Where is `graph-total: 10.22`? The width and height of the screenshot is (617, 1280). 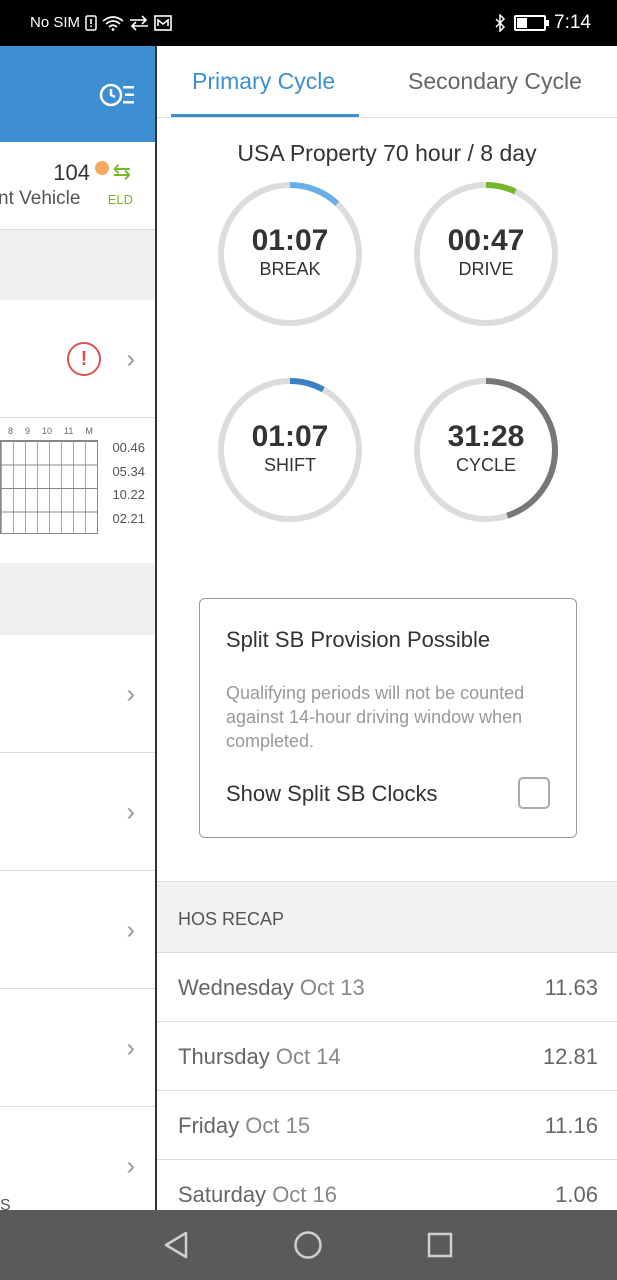 graph-total: 10.22 is located at coordinates (128, 494).